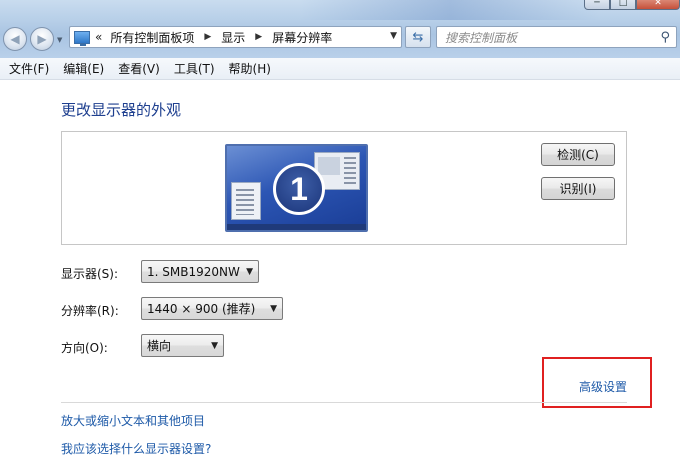  Describe the element at coordinates (82, 38) in the screenshot. I see `control-panel-icon` at that location.